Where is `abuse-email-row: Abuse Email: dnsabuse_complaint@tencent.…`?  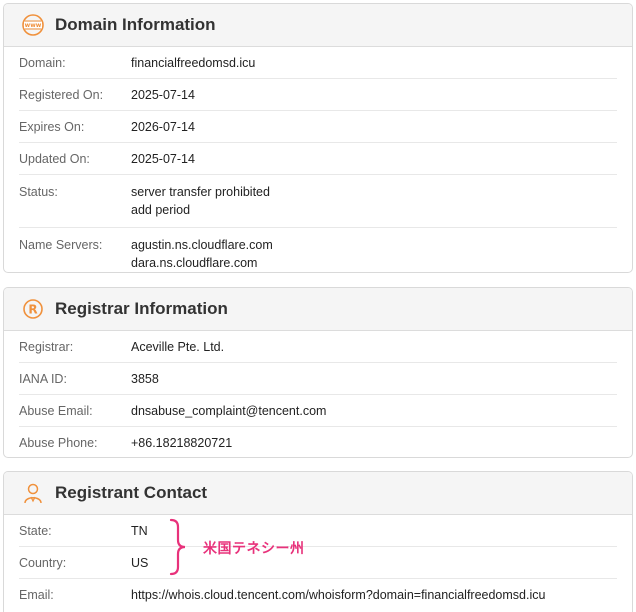
abuse-email-row: Abuse Email: dnsabuse_complaint@tencent.… is located at coordinates (318, 411).